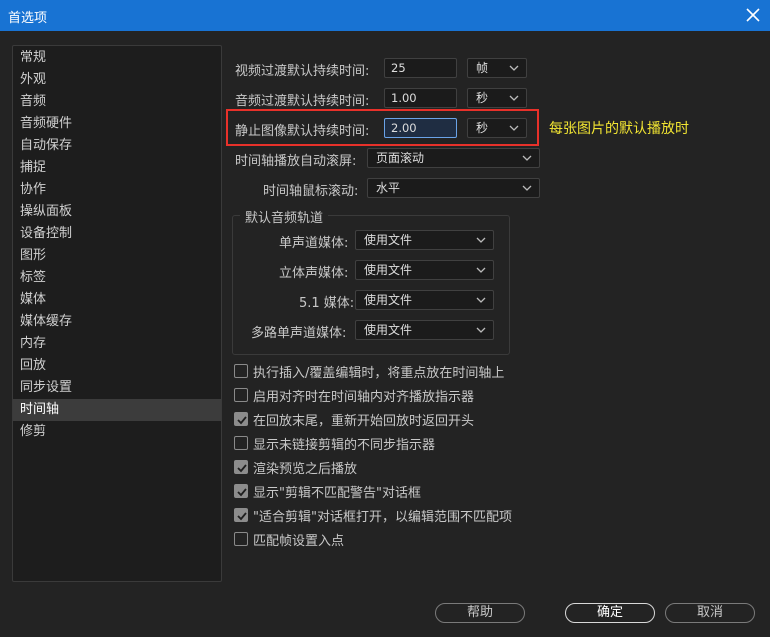 Image resolution: width=770 pixels, height=637 pixels. I want to click on multichannel-mono-select: 使用文件, so click(424, 330).